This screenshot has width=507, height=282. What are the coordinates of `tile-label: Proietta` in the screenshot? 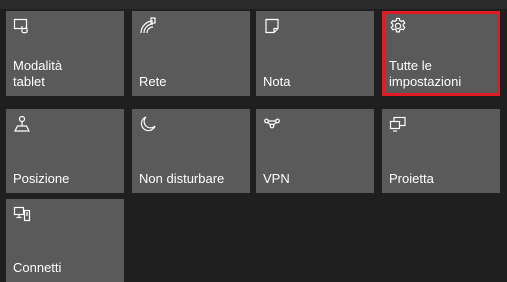 It's located at (411, 178).